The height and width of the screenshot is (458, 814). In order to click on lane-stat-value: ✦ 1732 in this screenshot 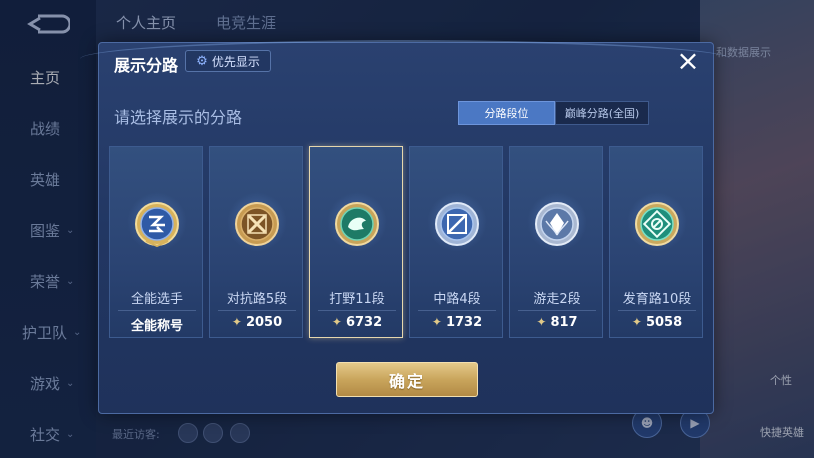, I will do `click(457, 322)`.